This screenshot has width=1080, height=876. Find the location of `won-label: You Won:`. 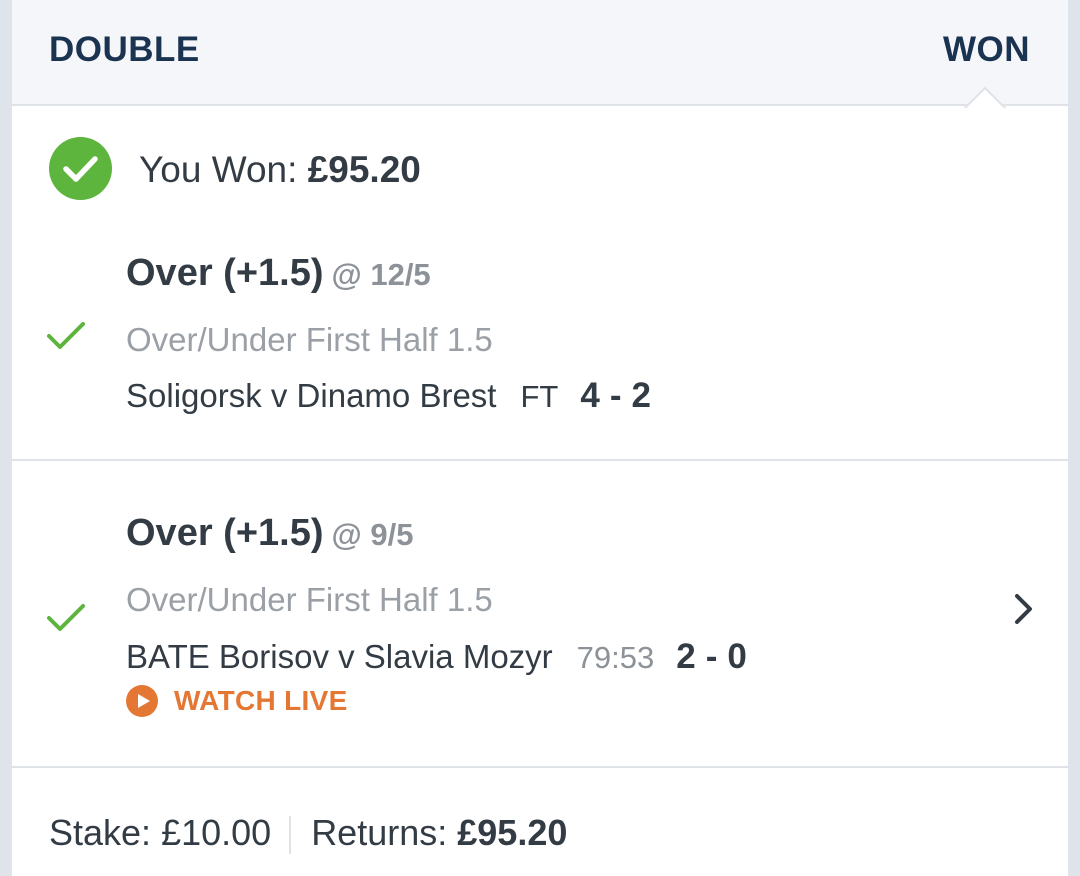

won-label: You Won: is located at coordinates (218, 169).